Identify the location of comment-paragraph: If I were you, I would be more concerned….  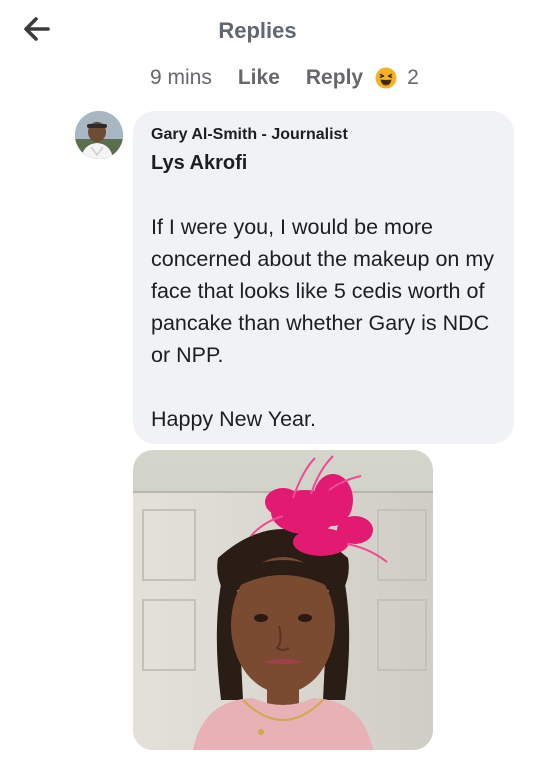
(323, 291).